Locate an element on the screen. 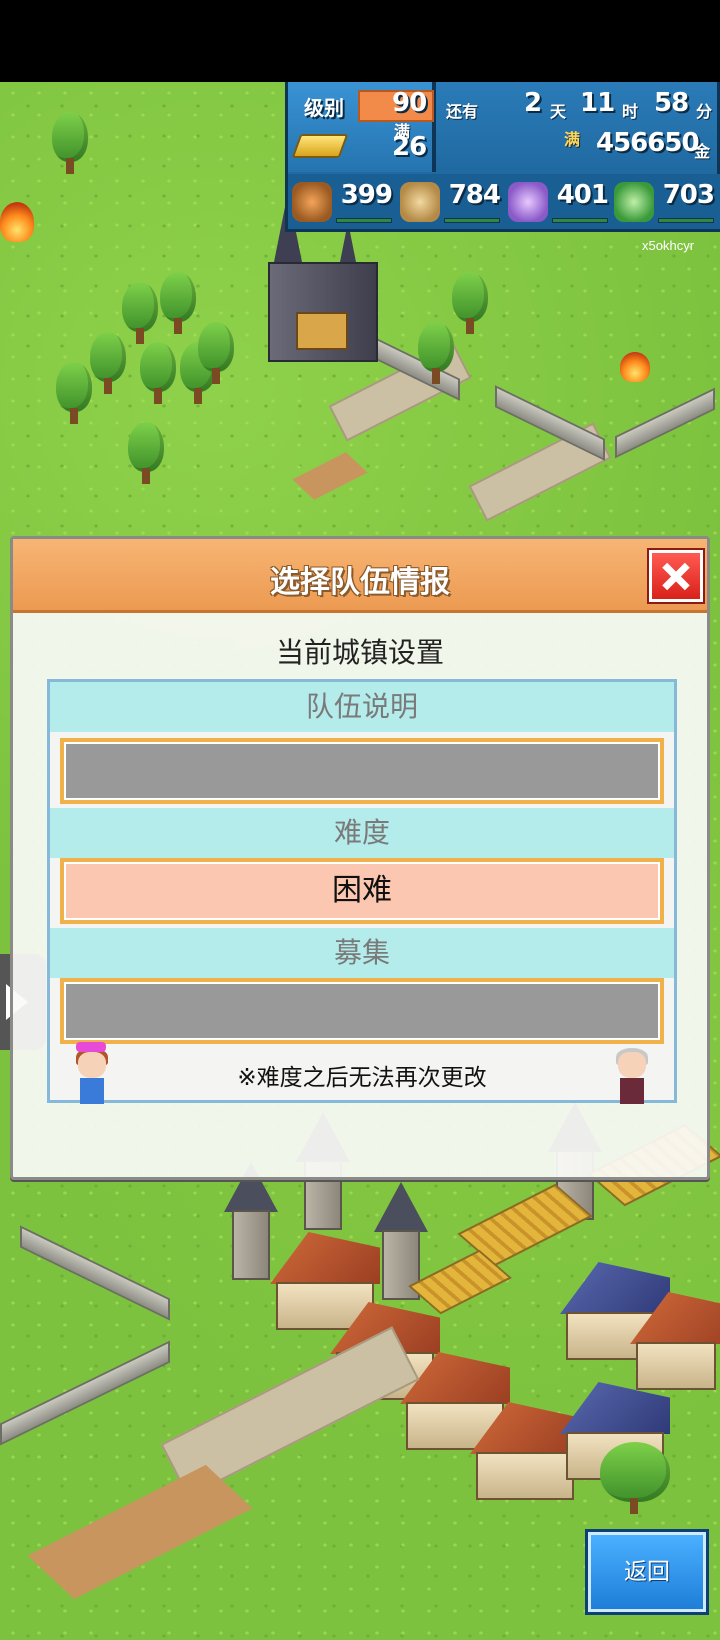 The width and height of the screenshot is (720, 1640). back-button: 返回 is located at coordinates (647, 1572).